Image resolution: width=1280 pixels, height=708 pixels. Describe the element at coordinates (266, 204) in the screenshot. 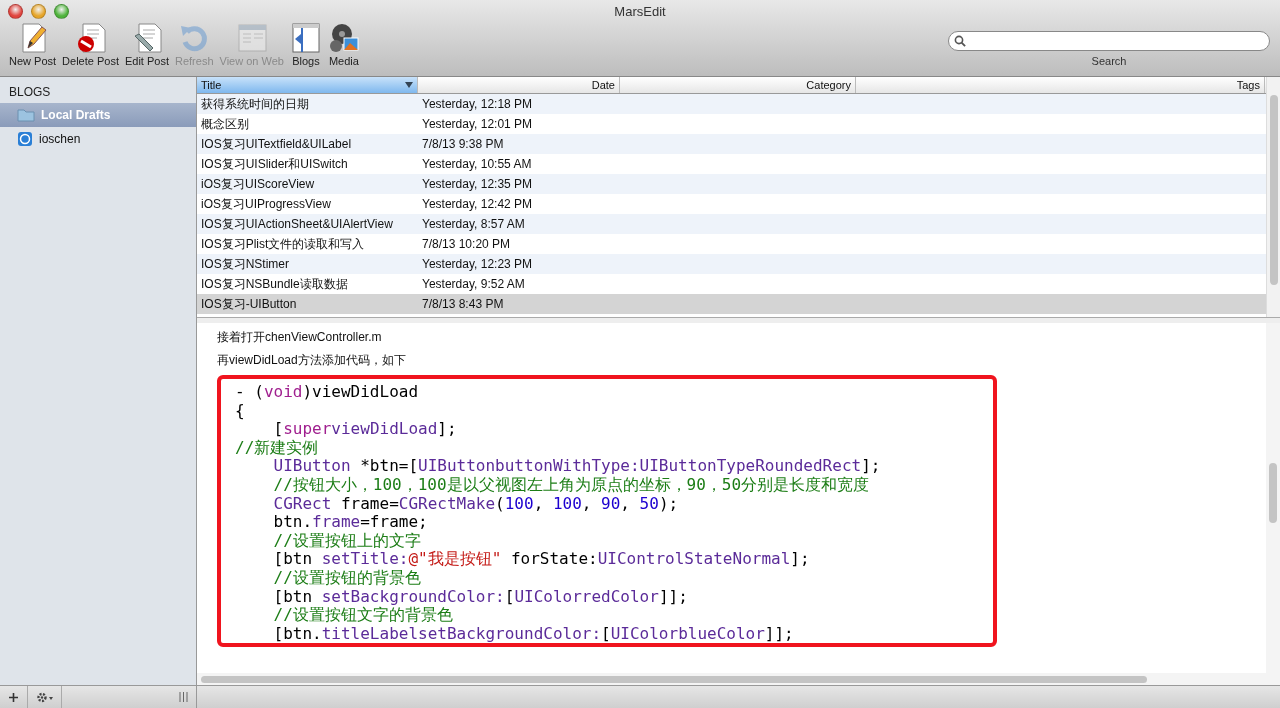

I see `title-cell-text: iOS复习UIProgressView` at that location.